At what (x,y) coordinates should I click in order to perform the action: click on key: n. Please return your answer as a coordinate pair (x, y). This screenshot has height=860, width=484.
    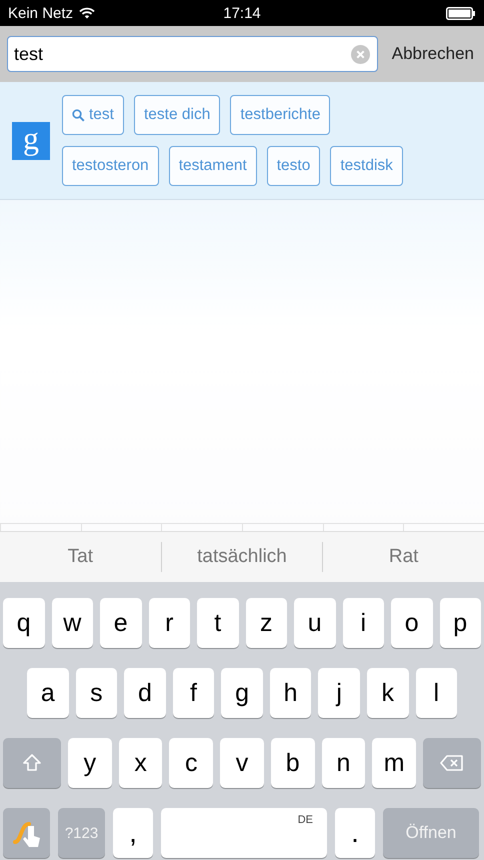
    Looking at the image, I should click on (344, 763).